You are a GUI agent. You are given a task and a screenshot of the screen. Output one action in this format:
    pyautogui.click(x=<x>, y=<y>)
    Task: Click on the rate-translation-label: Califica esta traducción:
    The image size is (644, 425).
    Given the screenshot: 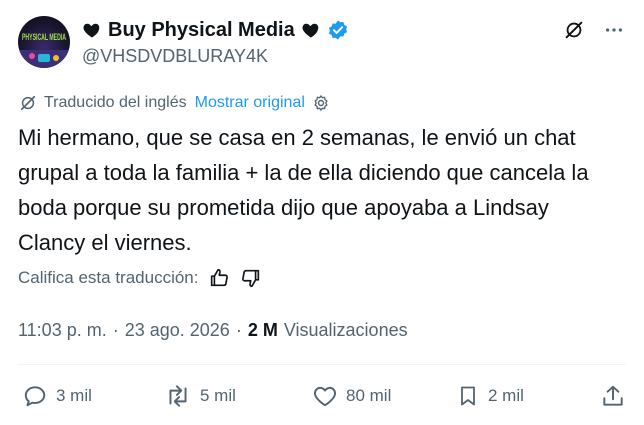 What is the action you would take?
    pyautogui.click(x=108, y=277)
    